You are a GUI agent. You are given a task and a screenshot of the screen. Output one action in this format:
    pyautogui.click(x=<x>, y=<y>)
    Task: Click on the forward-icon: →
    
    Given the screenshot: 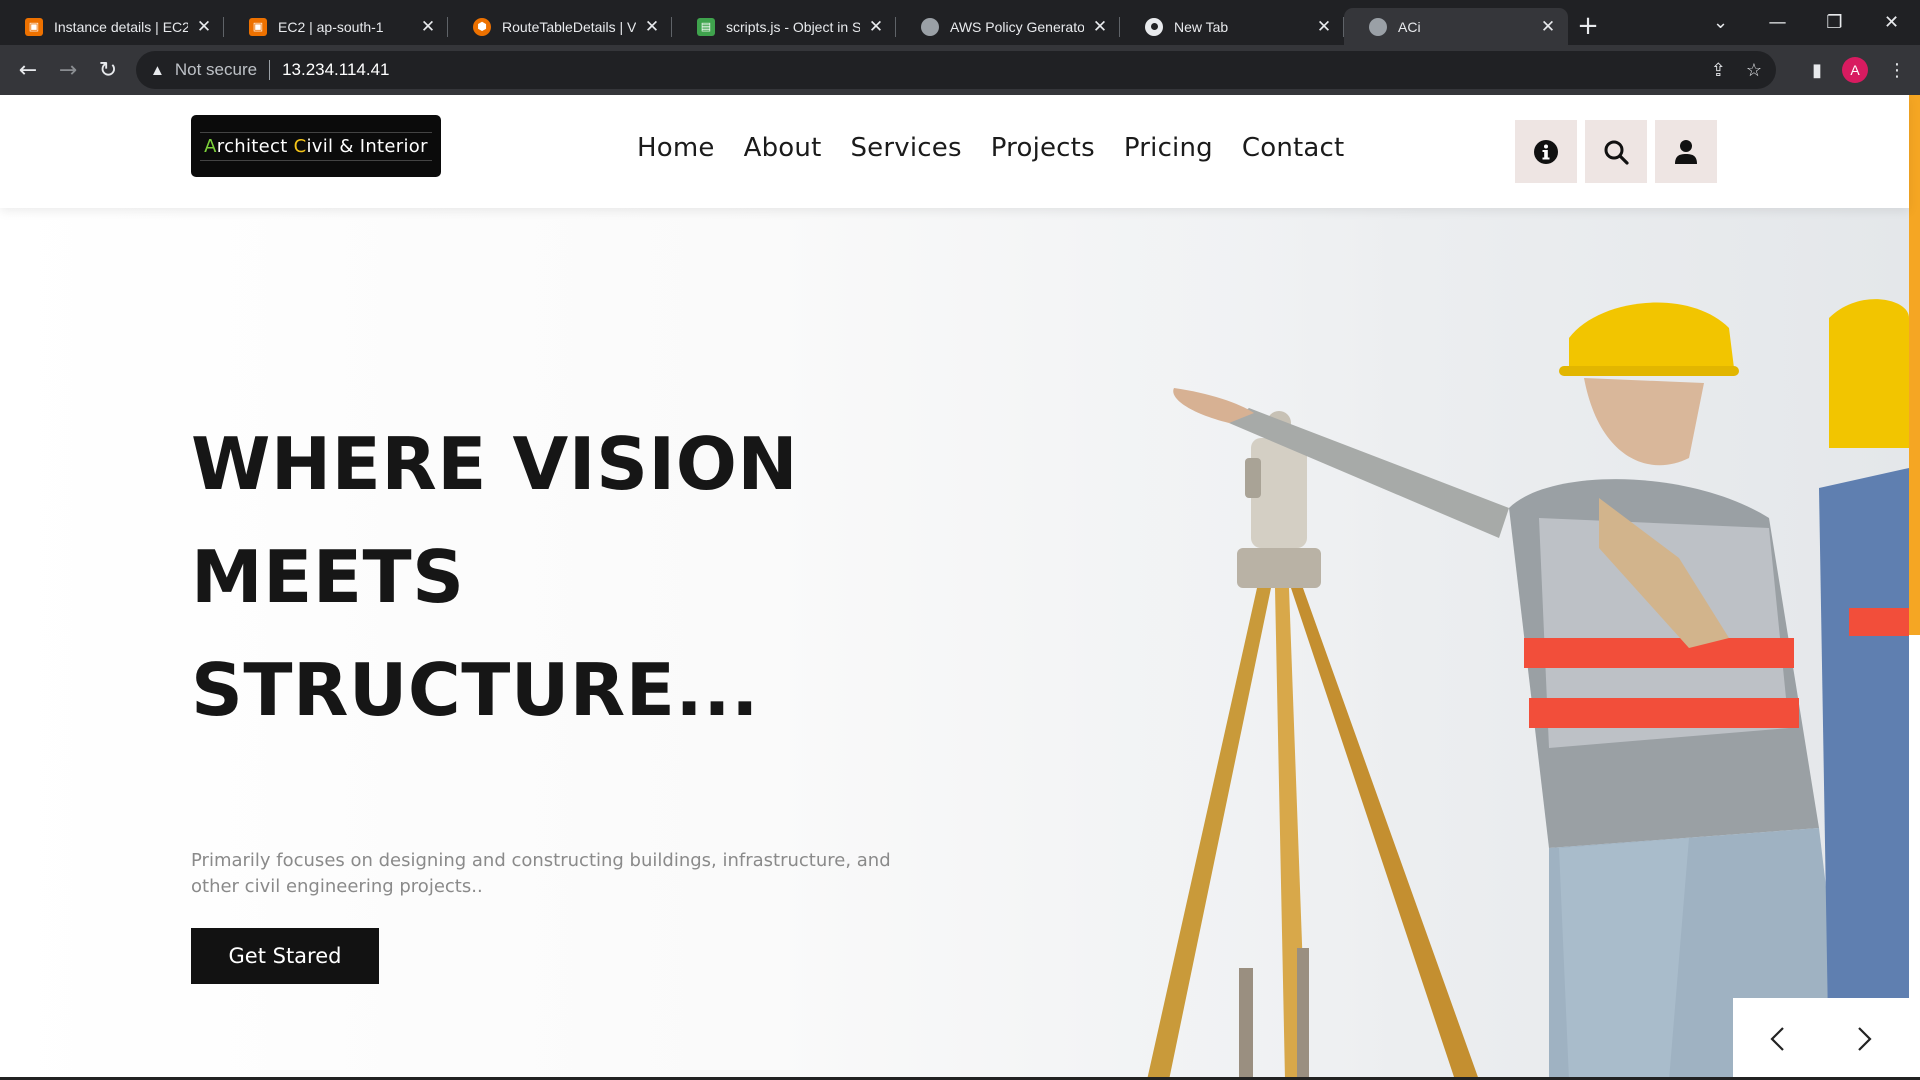 What is the action you would take?
    pyautogui.click(x=68, y=70)
    